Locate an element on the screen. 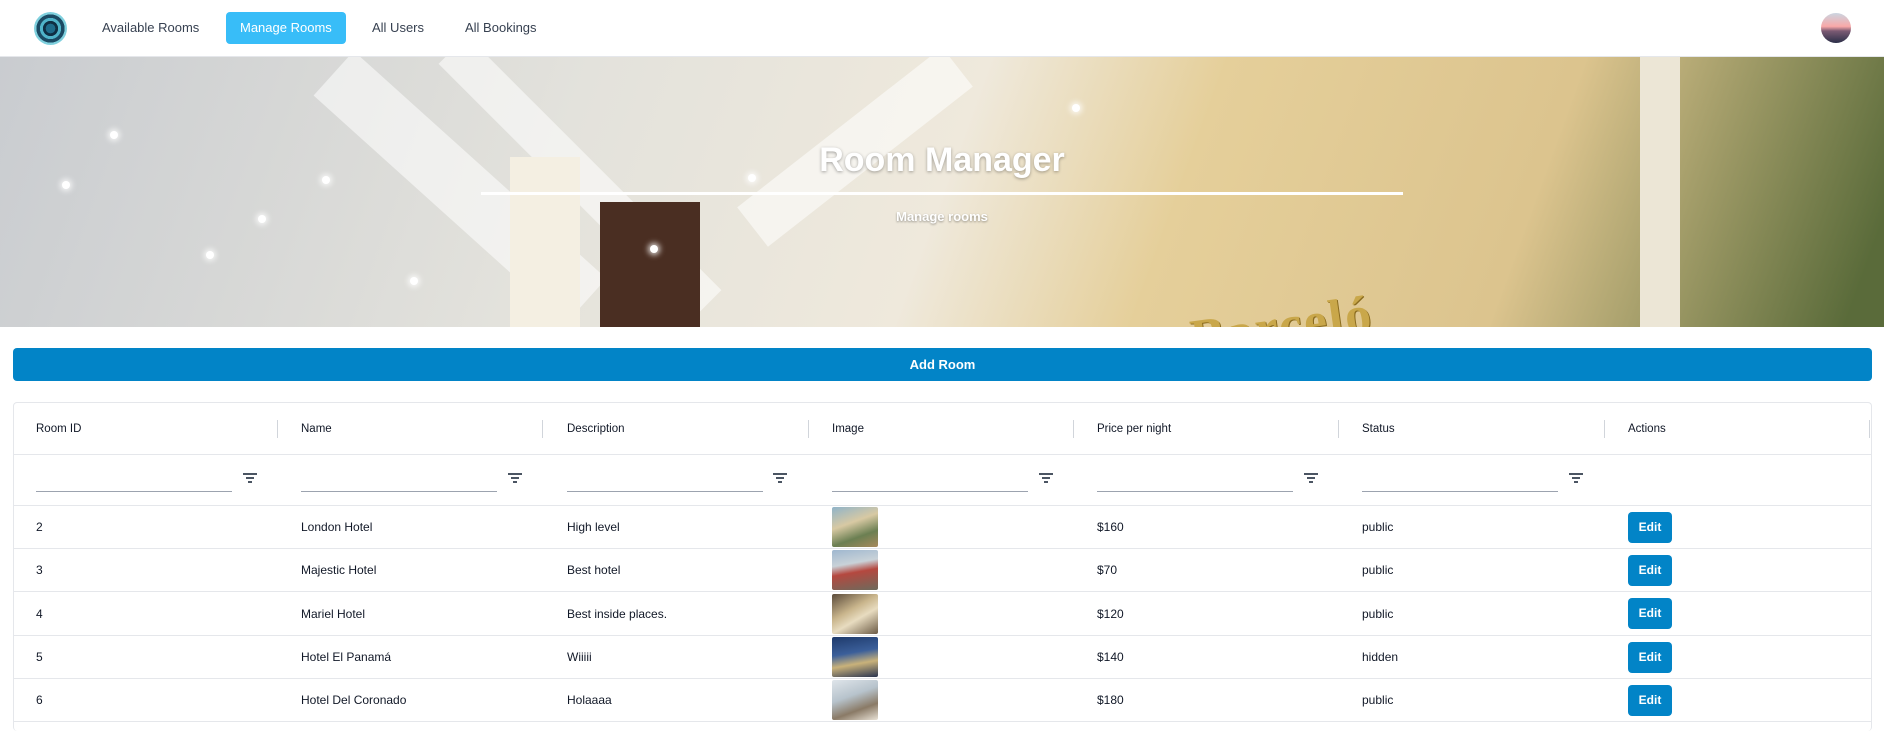 The image size is (1884, 731). filter-input-image is located at coordinates (930, 481).